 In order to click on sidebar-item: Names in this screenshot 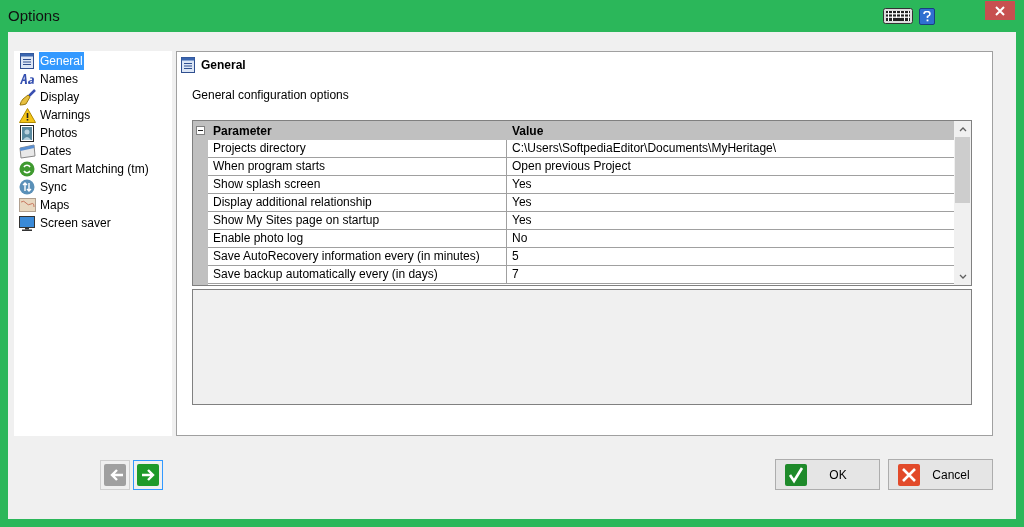, I will do `click(59, 79)`.